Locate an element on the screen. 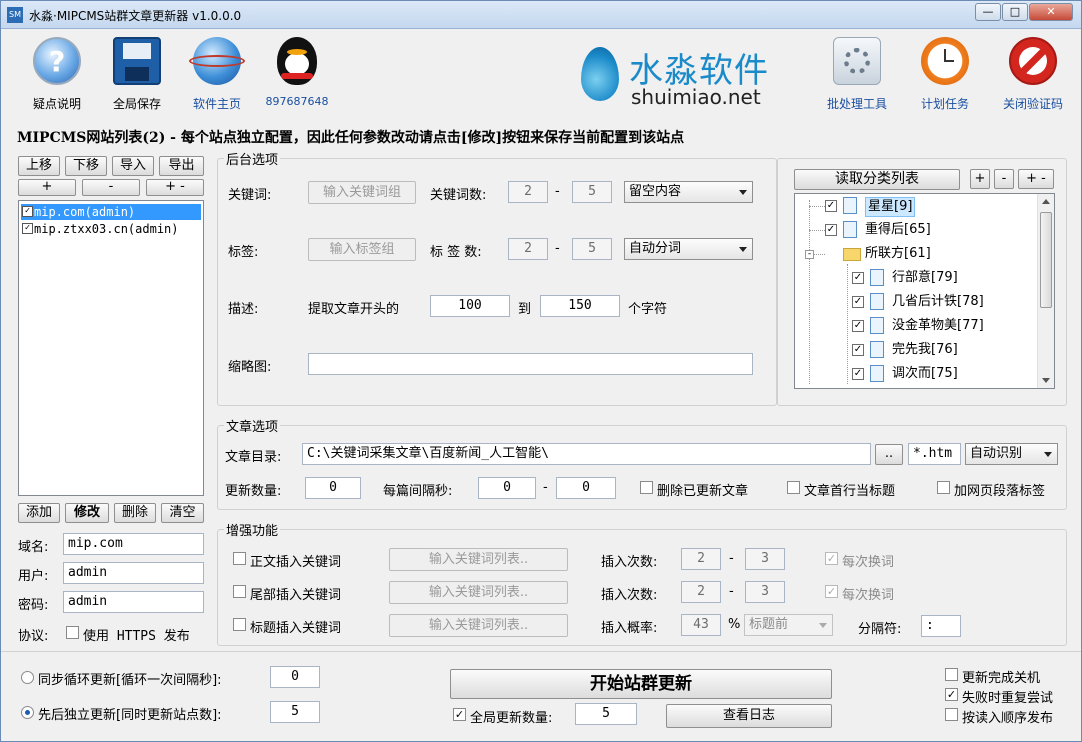  collapse-tree-button: - is located at coordinates (1004, 179).